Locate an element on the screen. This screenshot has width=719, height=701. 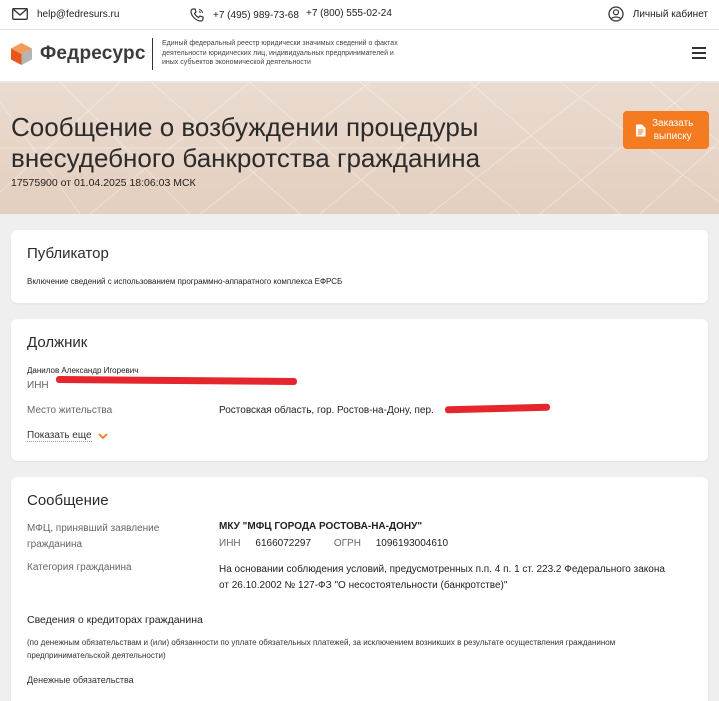
residence-label: Место жительства is located at coordinates (70, 410).